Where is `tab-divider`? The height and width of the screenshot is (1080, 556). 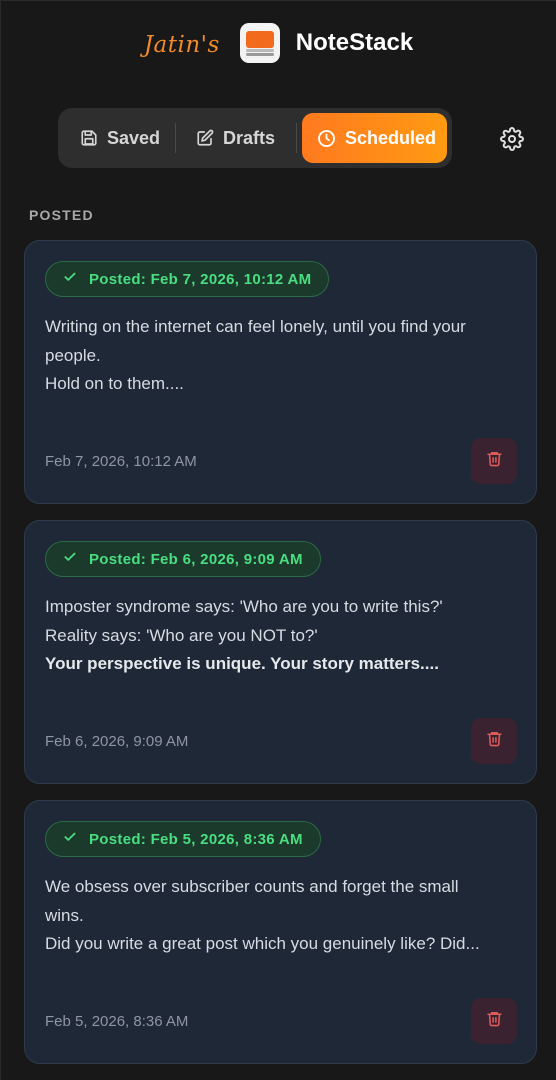
tab-divider is located at coordinates (296, 138).